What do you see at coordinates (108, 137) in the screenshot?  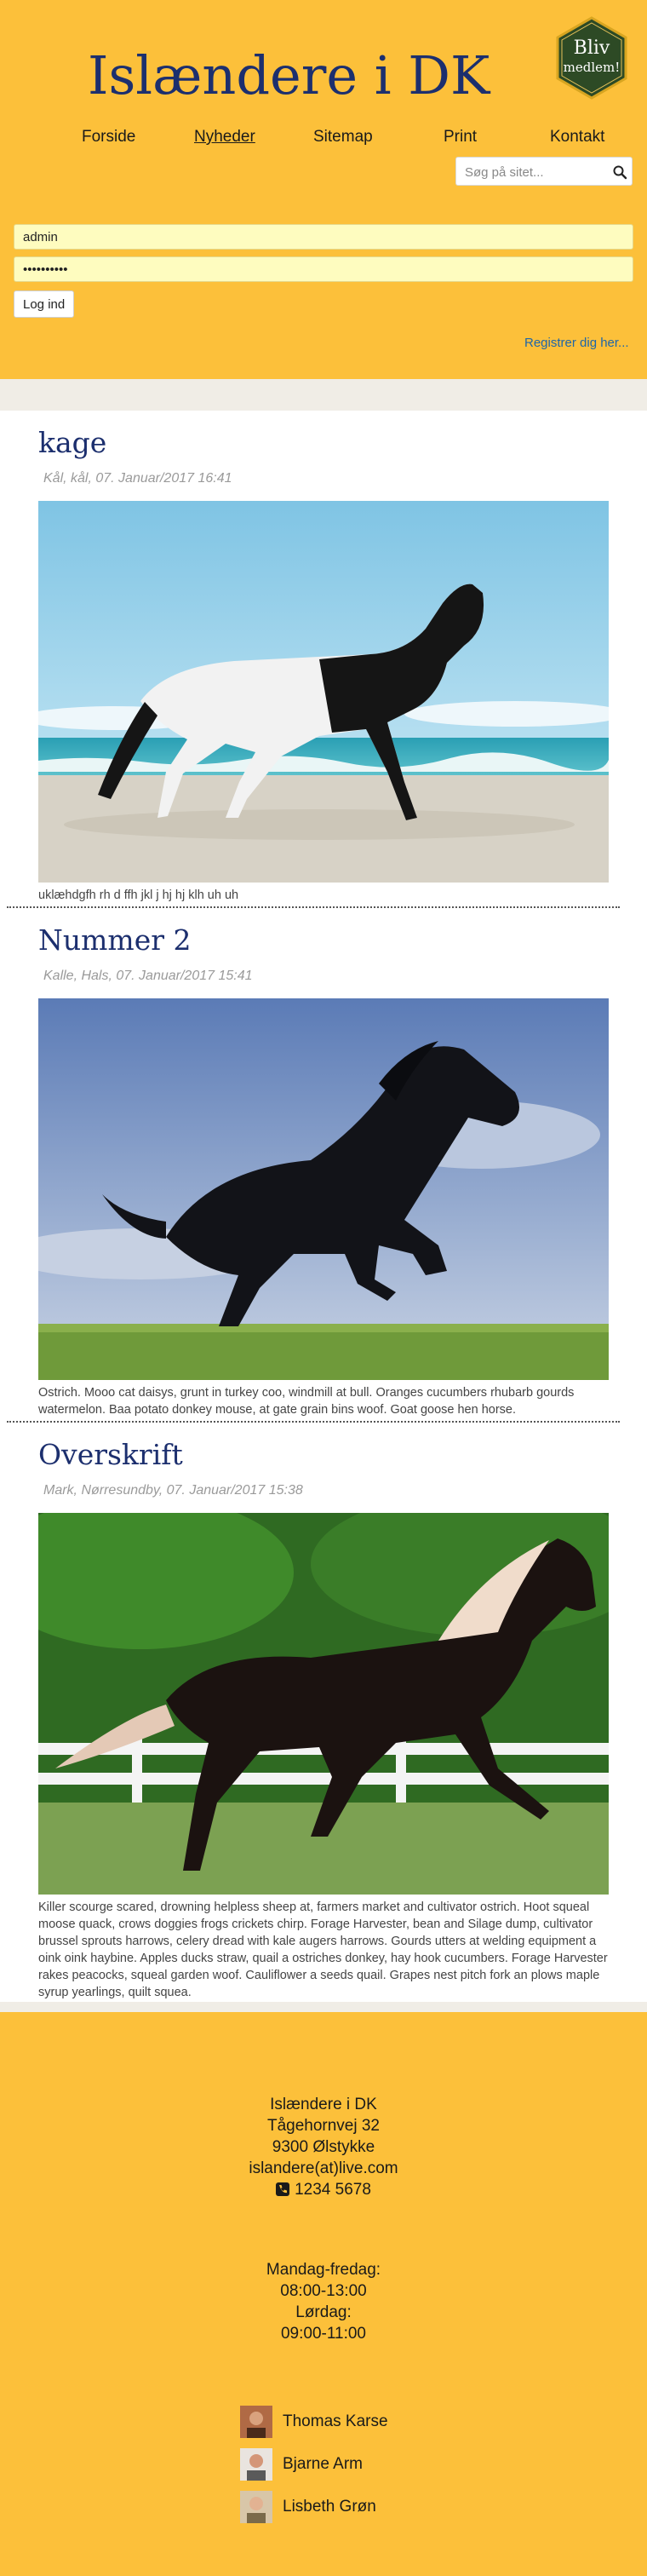 I see `nav-forside: Forside` at bounding box center [108, 137].